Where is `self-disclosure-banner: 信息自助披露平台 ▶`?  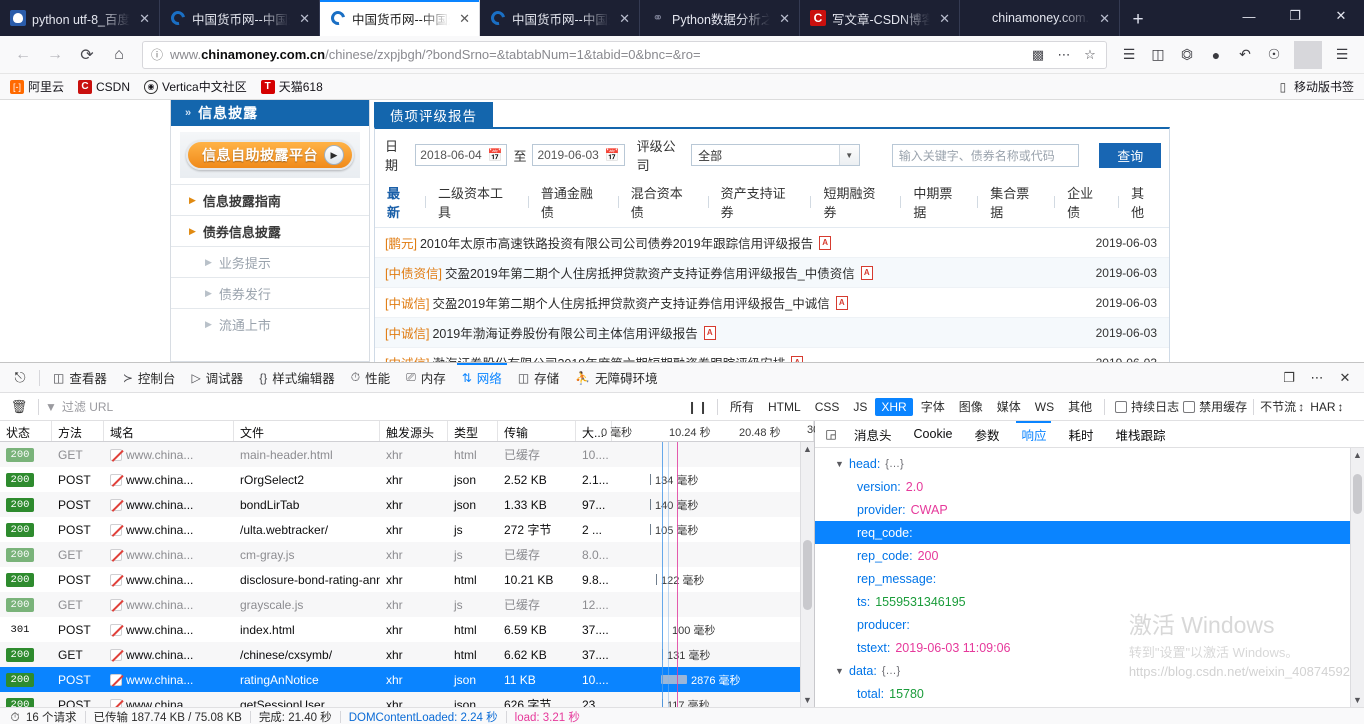
self-disclosure-banner: 信息自助披露平台 ▶ is located at coordinates (270, 155).